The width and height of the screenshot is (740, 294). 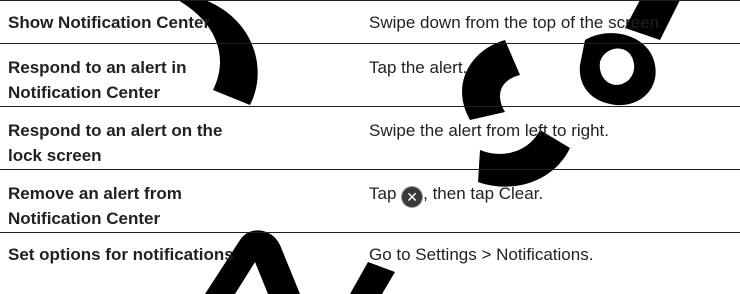 What do you see at coordinates (412, 197) in the screenshot?
I see `clear-x-icon: ✕` at bounding box center [412, 197].